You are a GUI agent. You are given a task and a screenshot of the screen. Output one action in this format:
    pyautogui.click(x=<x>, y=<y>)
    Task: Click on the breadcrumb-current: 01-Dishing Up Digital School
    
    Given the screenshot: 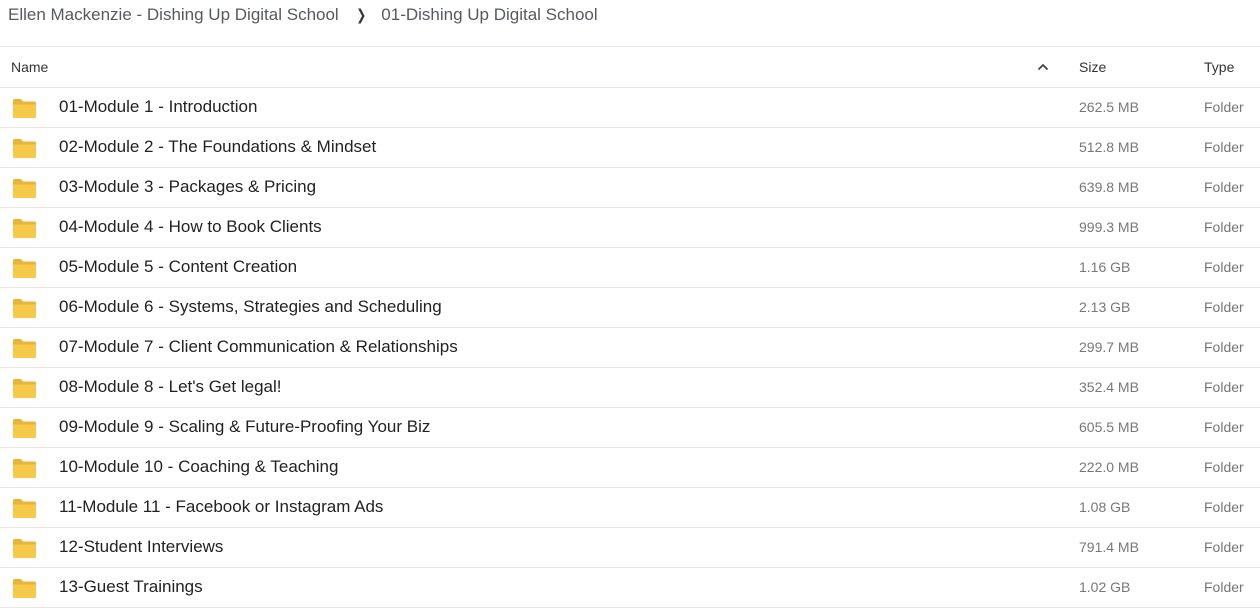 What is the action you would take?
    pyautogui.click(x=489, y=15)
    